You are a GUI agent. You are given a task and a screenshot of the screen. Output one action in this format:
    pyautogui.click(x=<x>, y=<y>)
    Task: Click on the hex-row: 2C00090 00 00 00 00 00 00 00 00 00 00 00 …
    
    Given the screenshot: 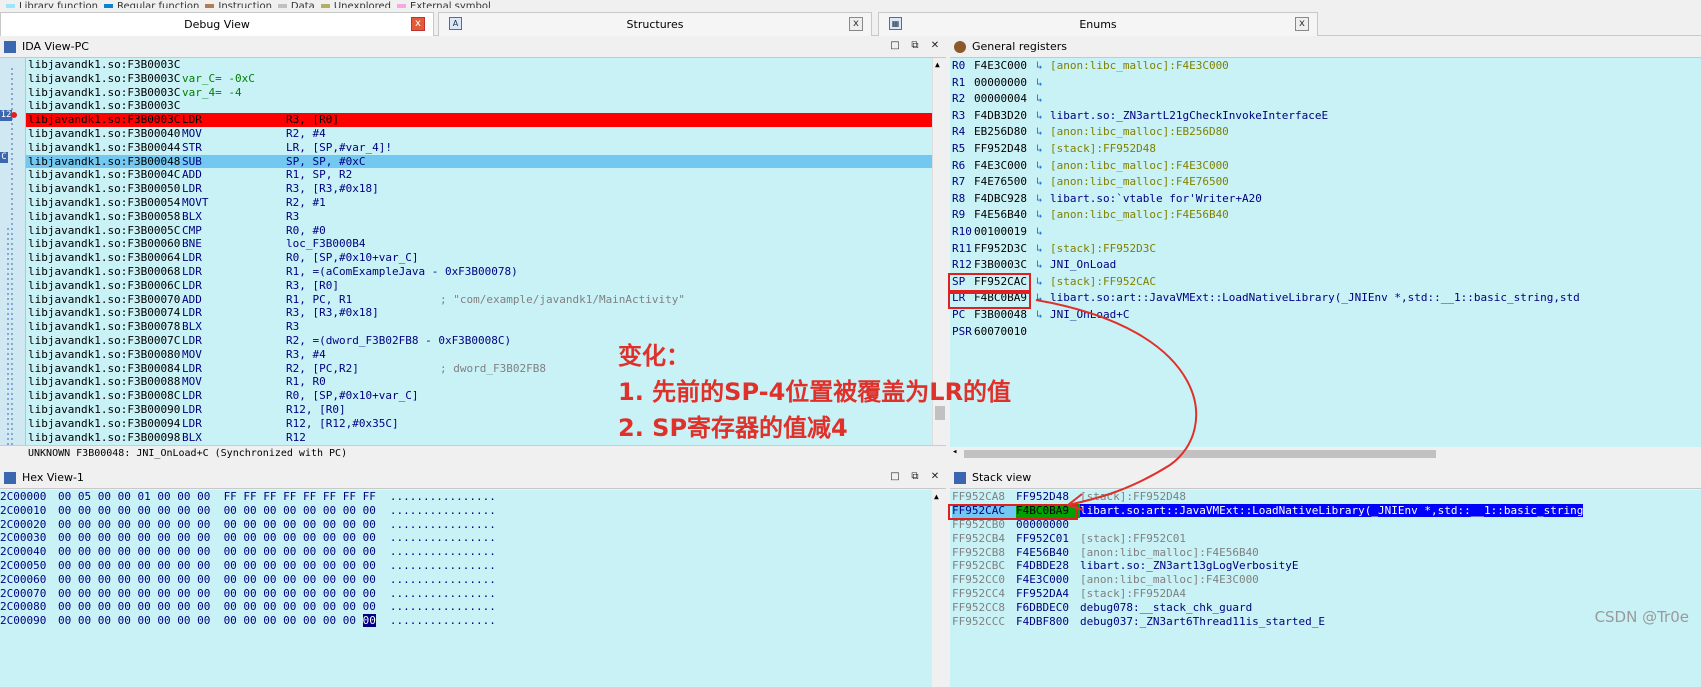 What is the action you would take?
    pyautogui.click(x=473, y=621)
    